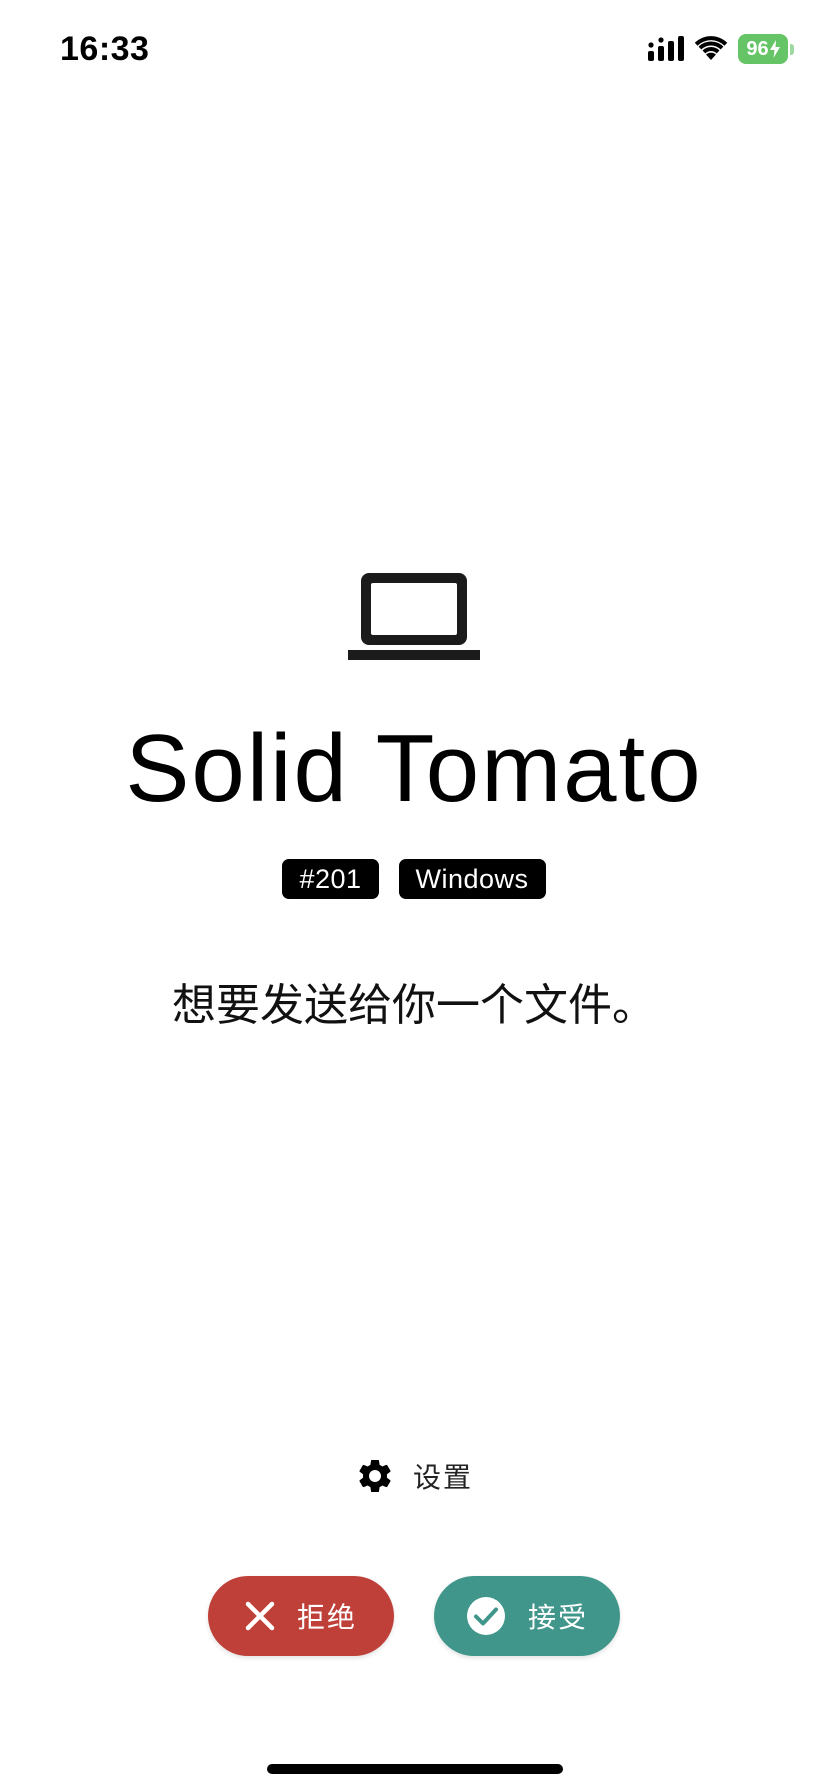  I want to click on decline-button: 拒绝, so click(301, 1616).